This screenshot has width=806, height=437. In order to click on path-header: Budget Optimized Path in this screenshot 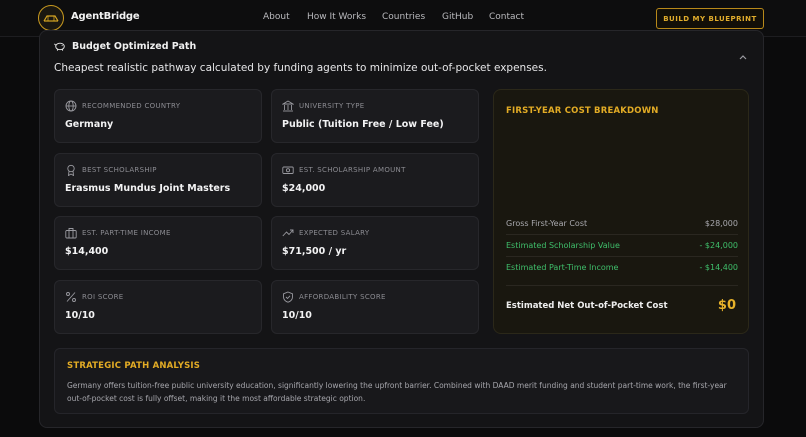, I will do `click(125, 46)`.